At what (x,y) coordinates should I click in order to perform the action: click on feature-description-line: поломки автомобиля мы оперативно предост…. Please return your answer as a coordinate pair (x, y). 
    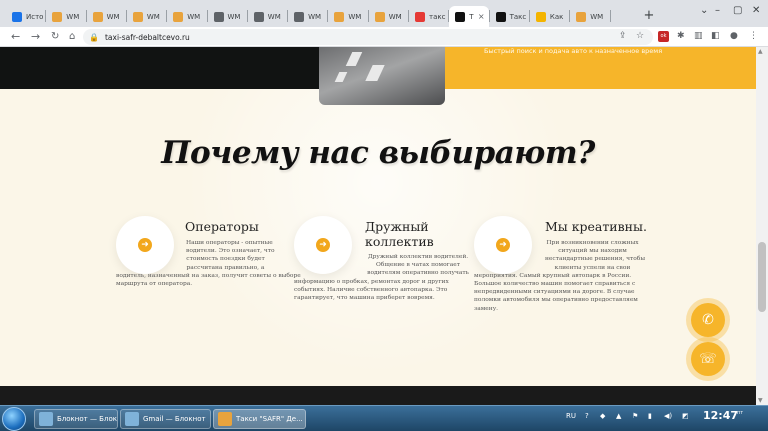
    Looking at the image, I should click on (556, 300).